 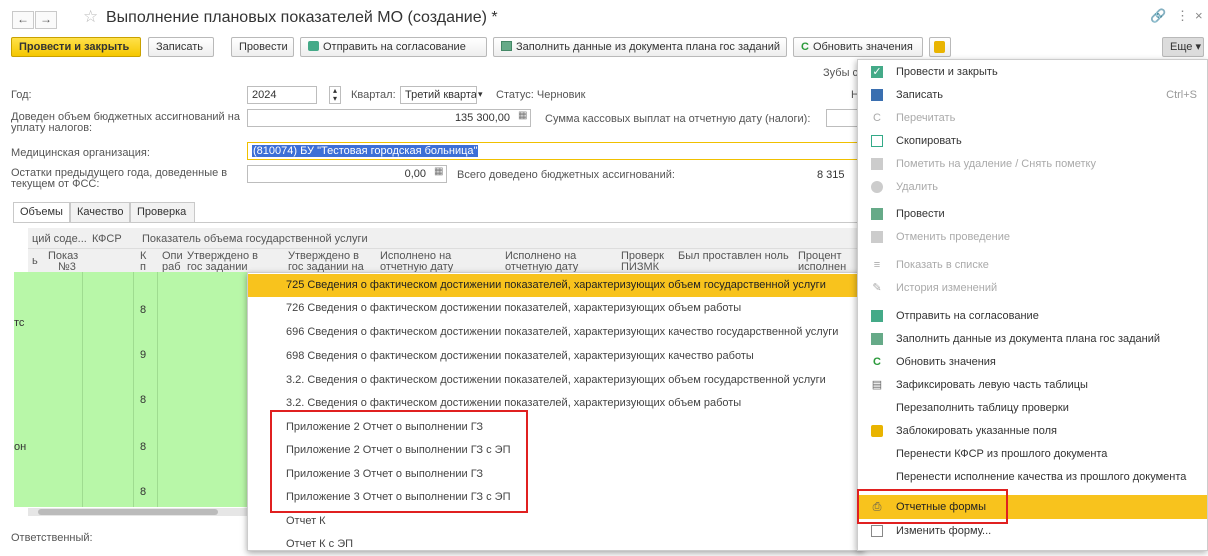 I want to click on menu-item-reread: C Перечитать, so click(x=1032, y=118).